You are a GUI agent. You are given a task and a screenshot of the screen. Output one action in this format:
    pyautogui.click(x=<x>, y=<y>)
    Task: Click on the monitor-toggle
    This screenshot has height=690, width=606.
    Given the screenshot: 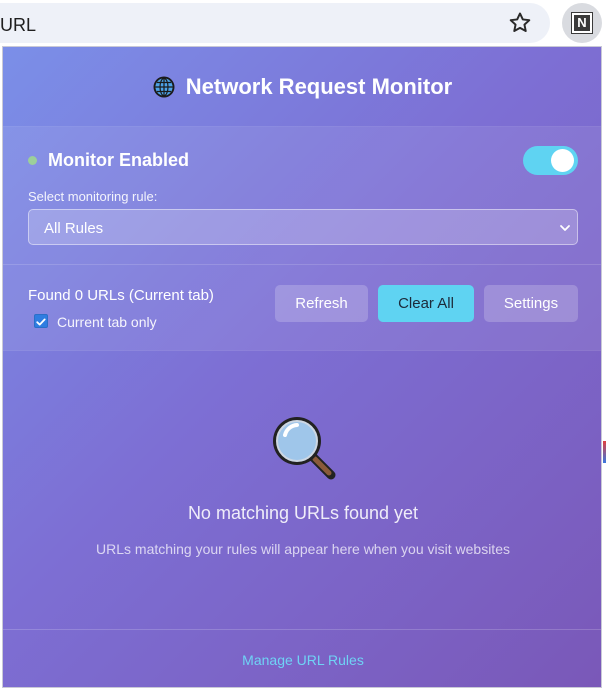 What is the action you would take?
    pyautogui.click(x=550, y=160)
    